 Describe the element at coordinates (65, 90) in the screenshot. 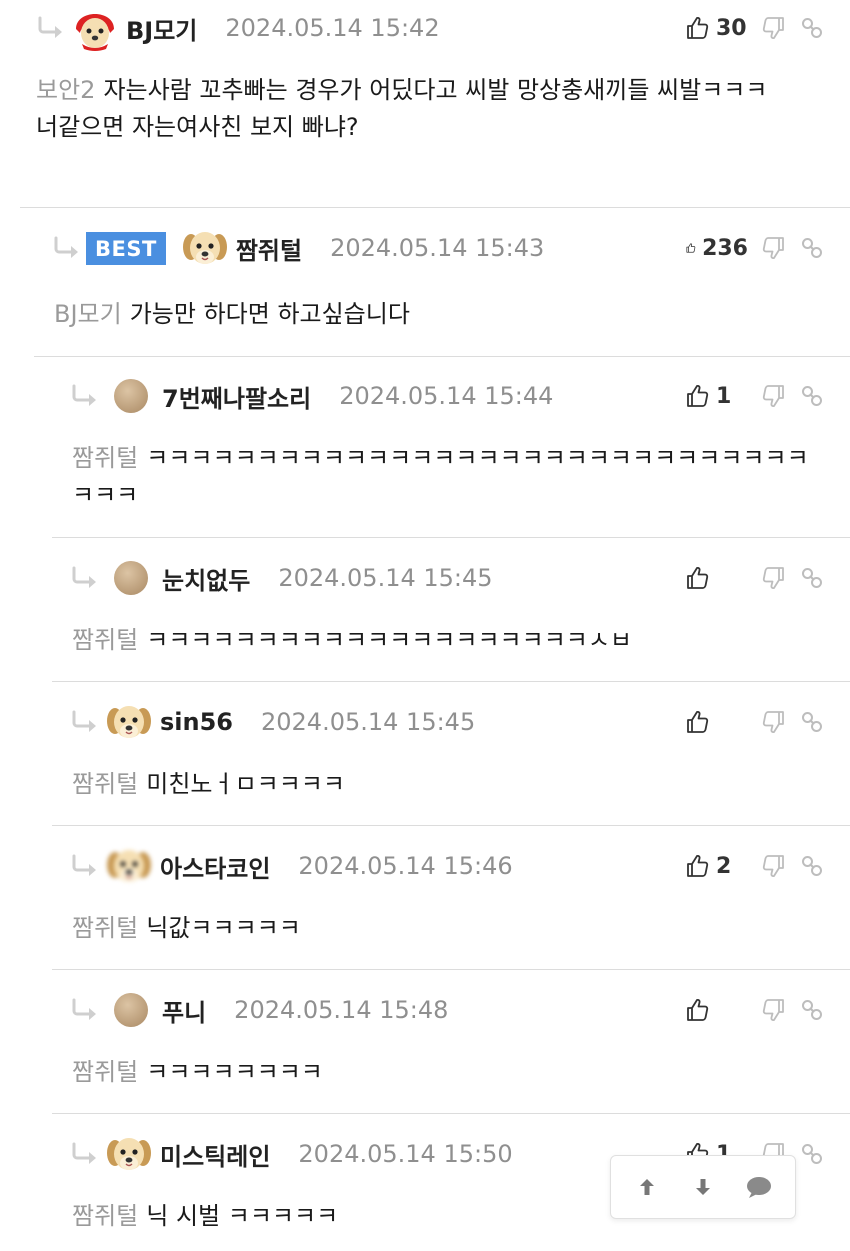

I see `mention: 보안2` at that location.